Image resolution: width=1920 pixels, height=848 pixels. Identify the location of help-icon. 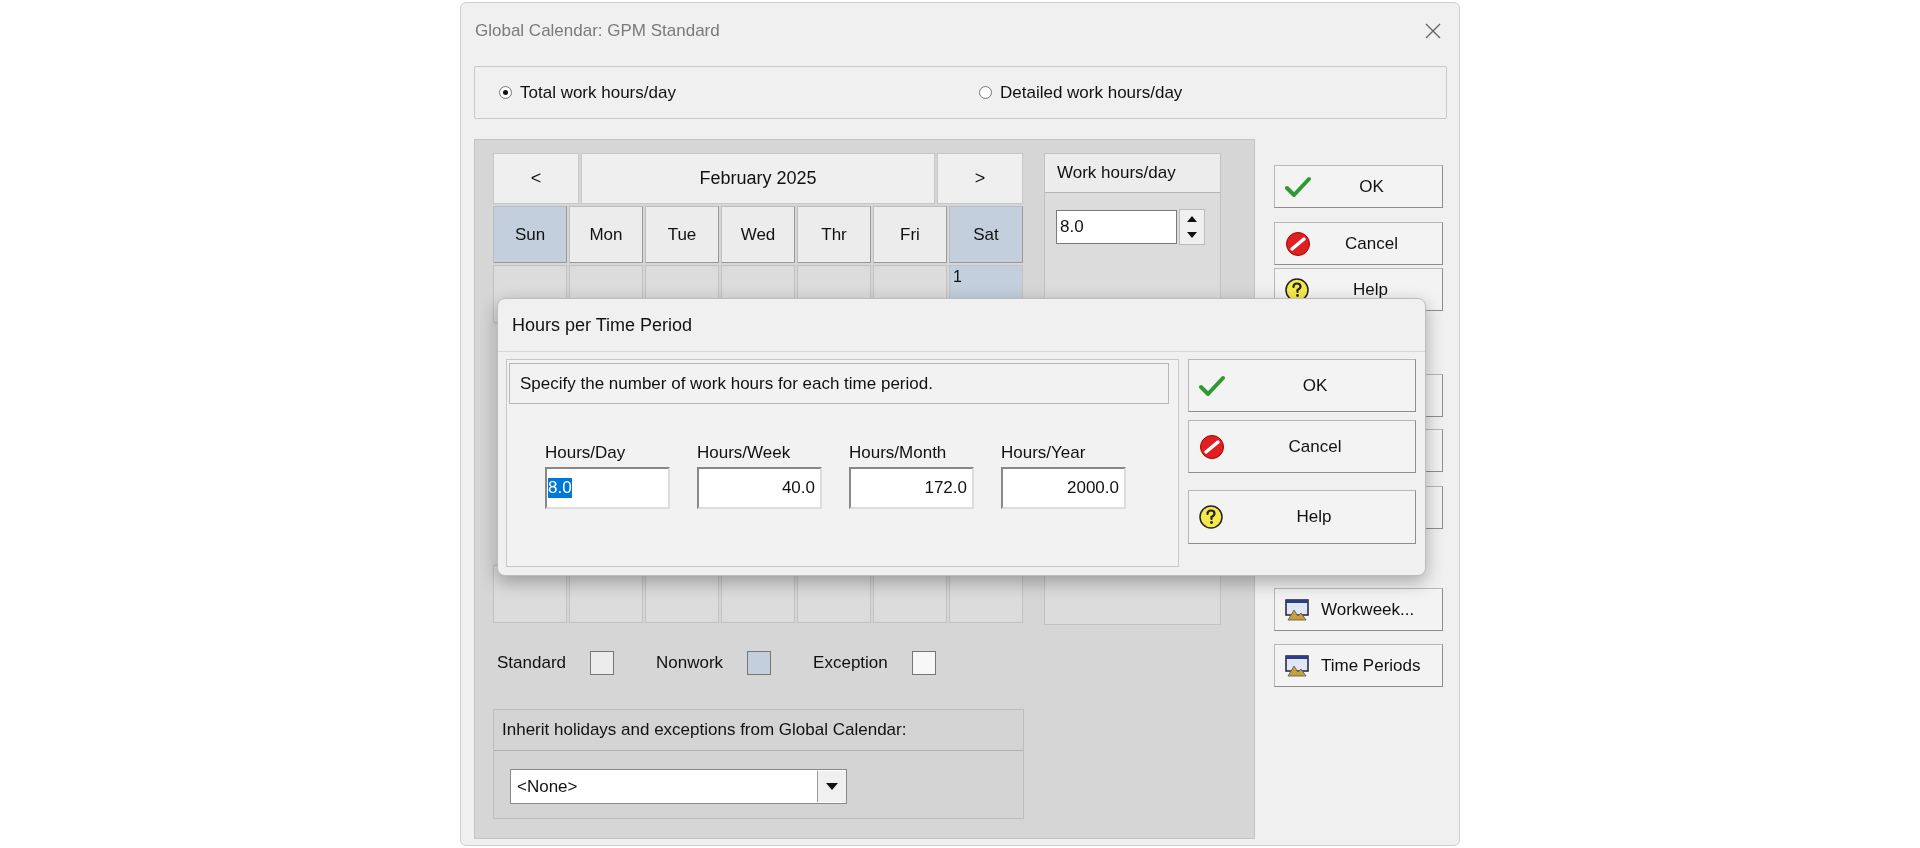
(1211, 517).